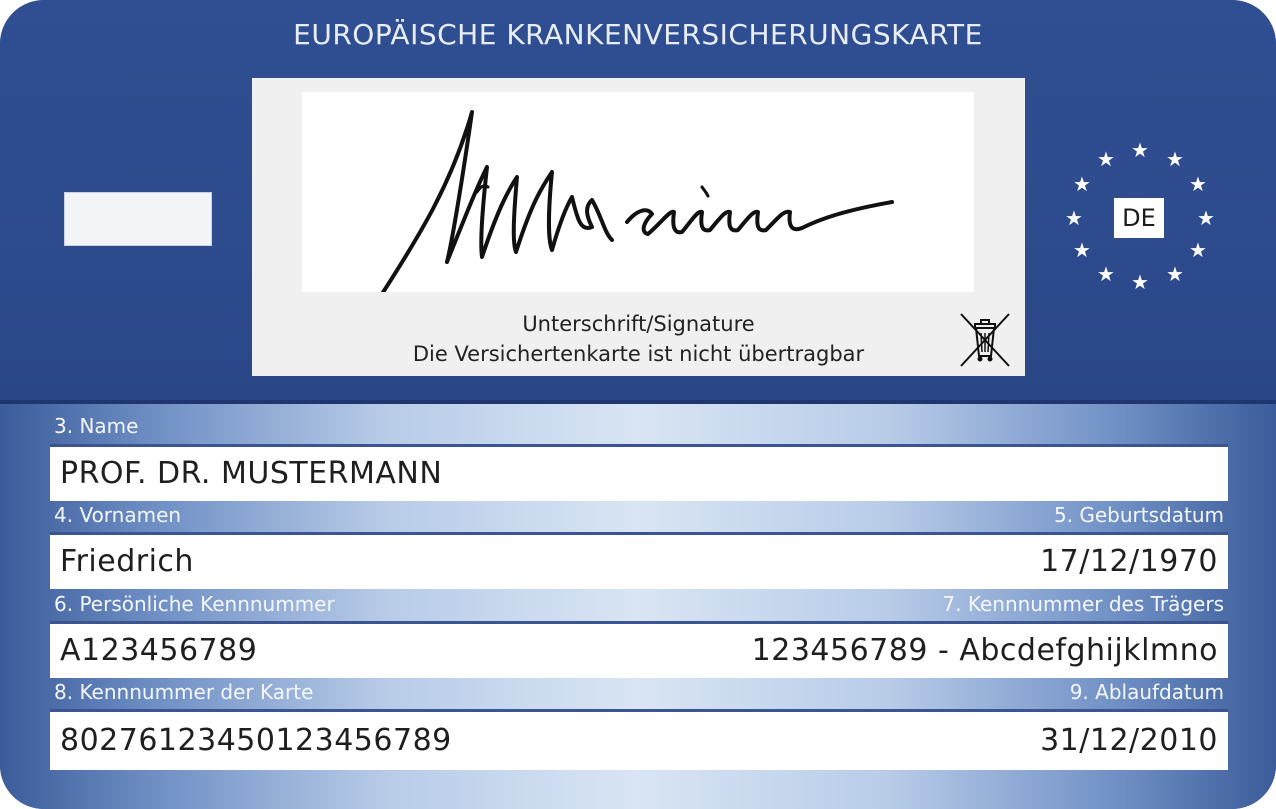 This screenshot has width=1276, height=809. I want to click on signature-caption: Unterschrift/Signature, so click(638, 324).